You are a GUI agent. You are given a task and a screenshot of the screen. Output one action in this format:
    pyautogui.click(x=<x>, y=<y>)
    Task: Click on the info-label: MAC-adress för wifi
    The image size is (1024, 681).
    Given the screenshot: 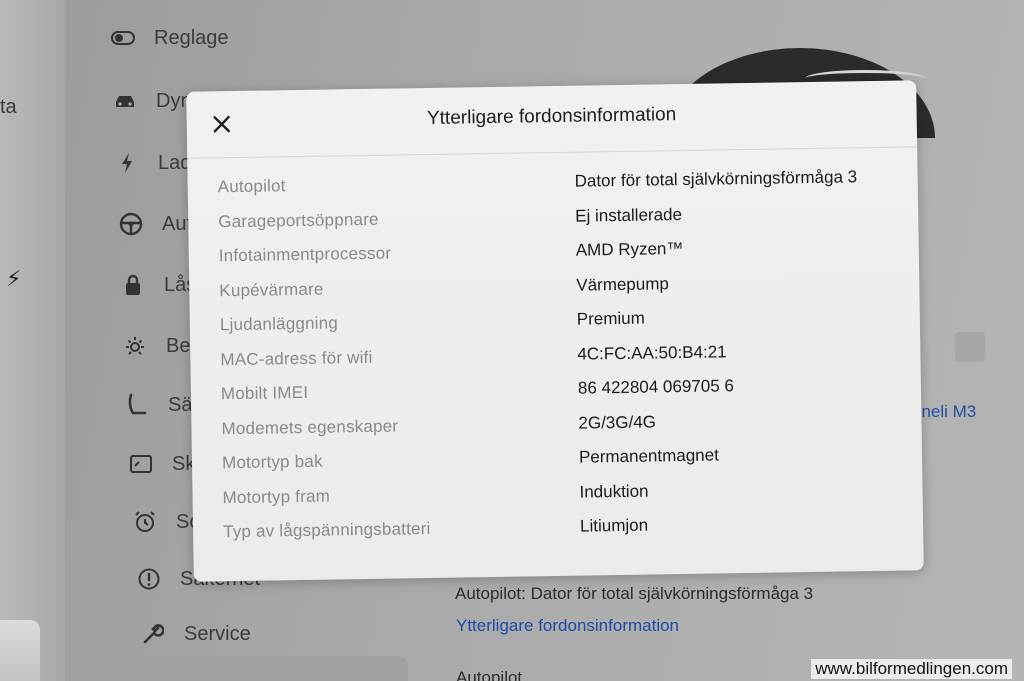 What is the action you would take?
    pyautogui.click(x=296, y=358)
    